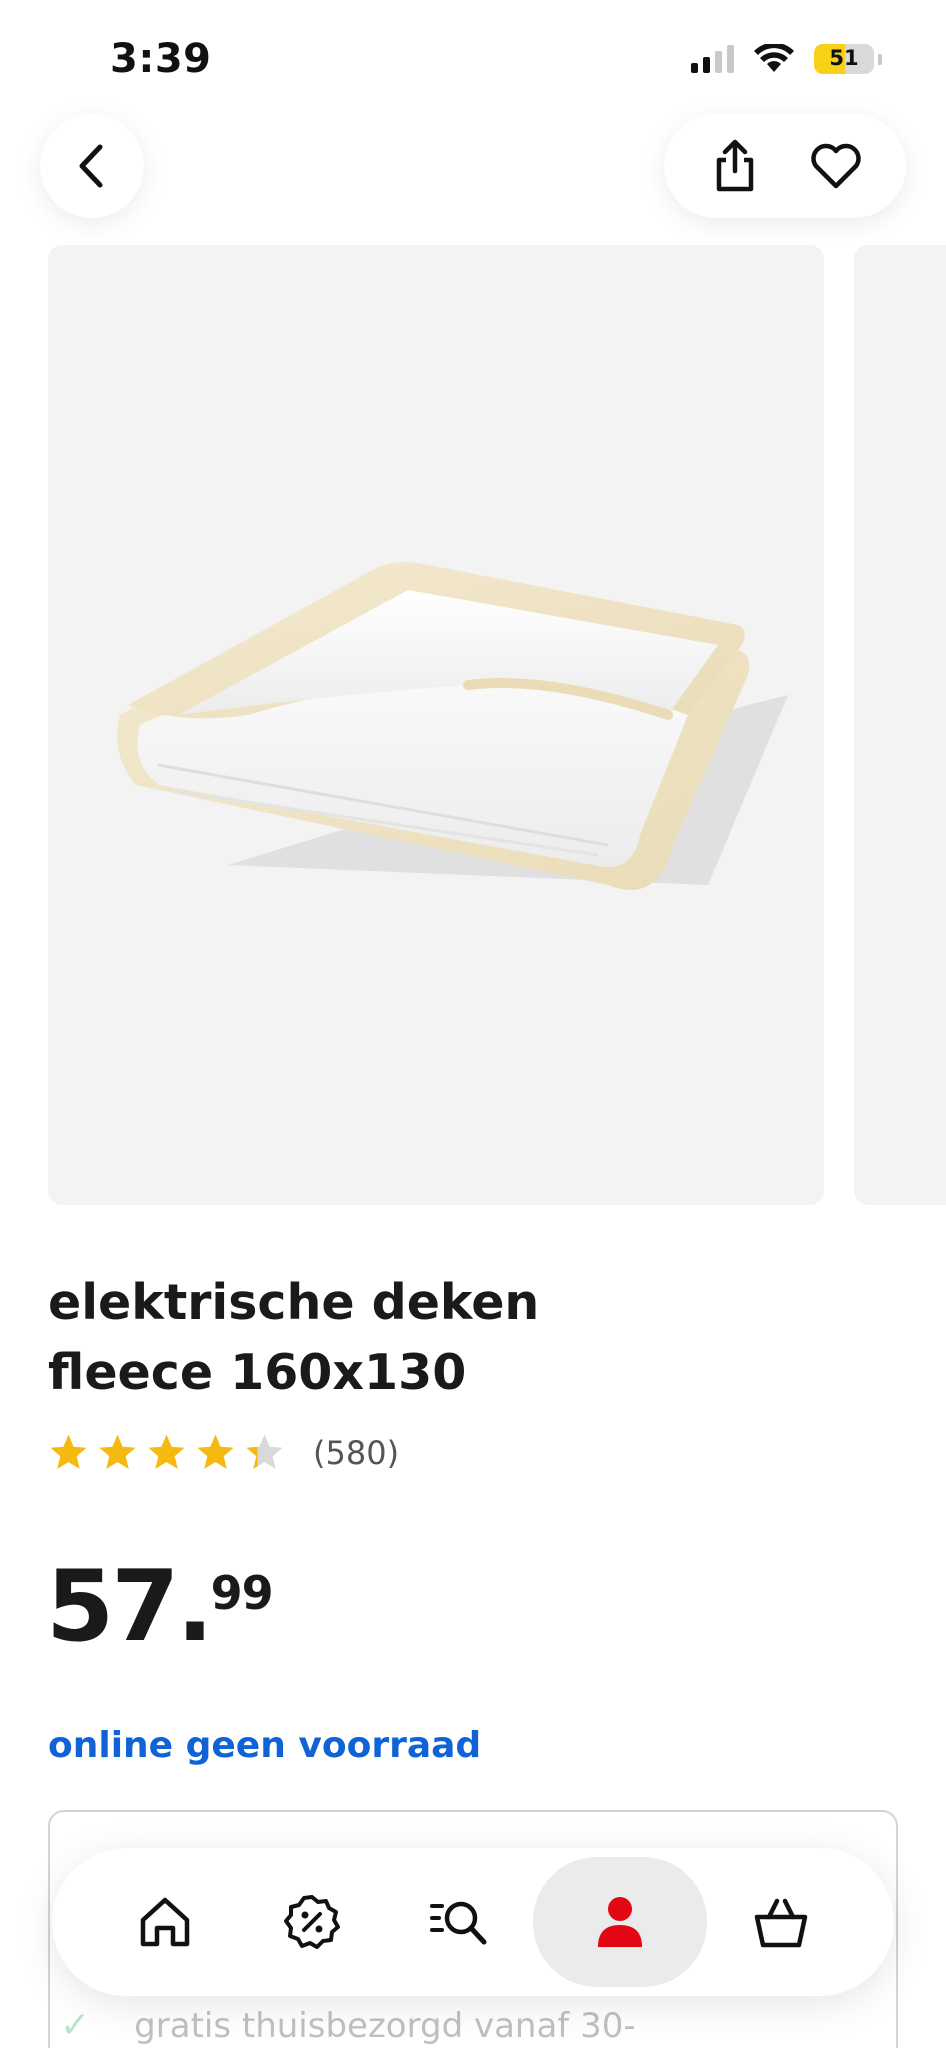  What do you see at coordinates (294, 1302) in the screenshot?
I see `product-title-line-1: elektrische deken` at bounding box center [294, 1302].